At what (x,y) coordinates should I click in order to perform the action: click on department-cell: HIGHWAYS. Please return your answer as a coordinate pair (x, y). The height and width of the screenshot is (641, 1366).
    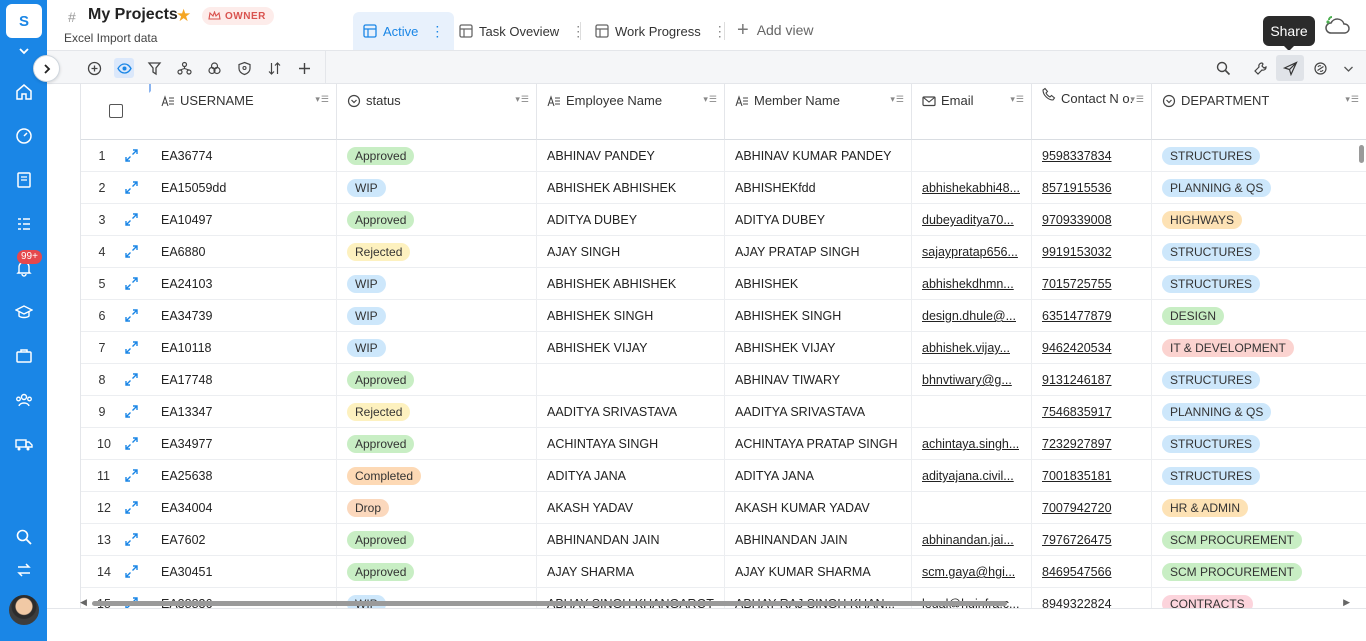
    Looking at the image, I should click on (1259, 220).